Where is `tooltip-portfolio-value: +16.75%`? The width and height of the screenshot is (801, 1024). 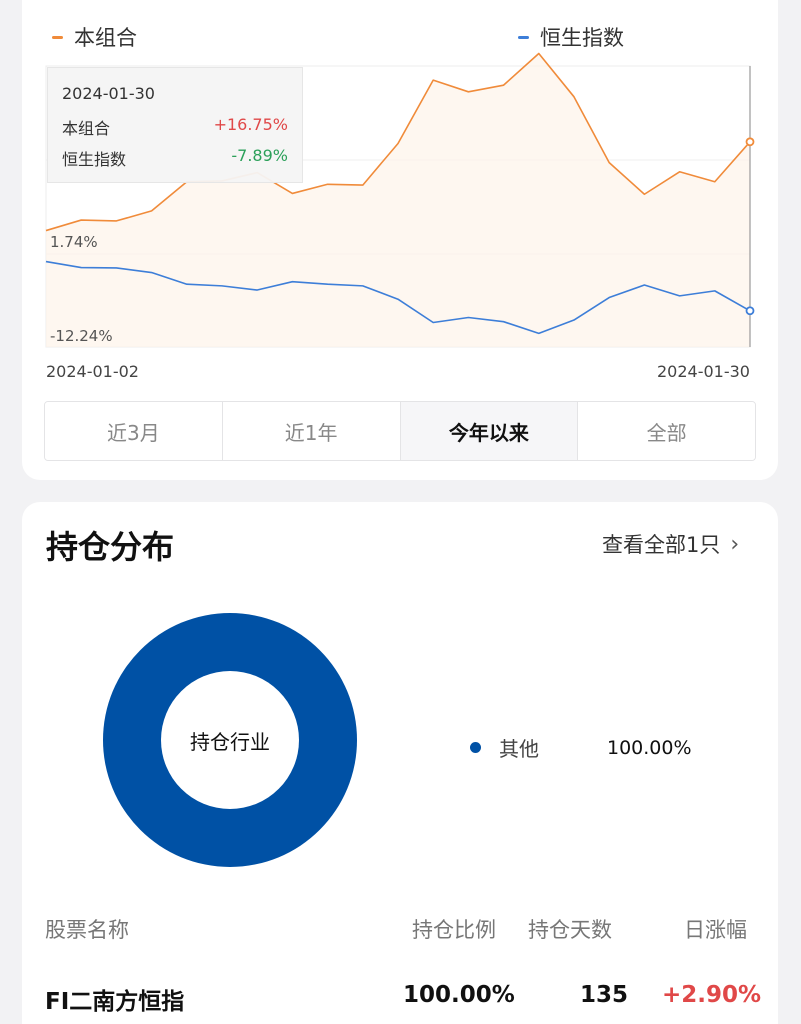
tooltip-portfolio-value: +16.75% is located at coordinates (250, 124).